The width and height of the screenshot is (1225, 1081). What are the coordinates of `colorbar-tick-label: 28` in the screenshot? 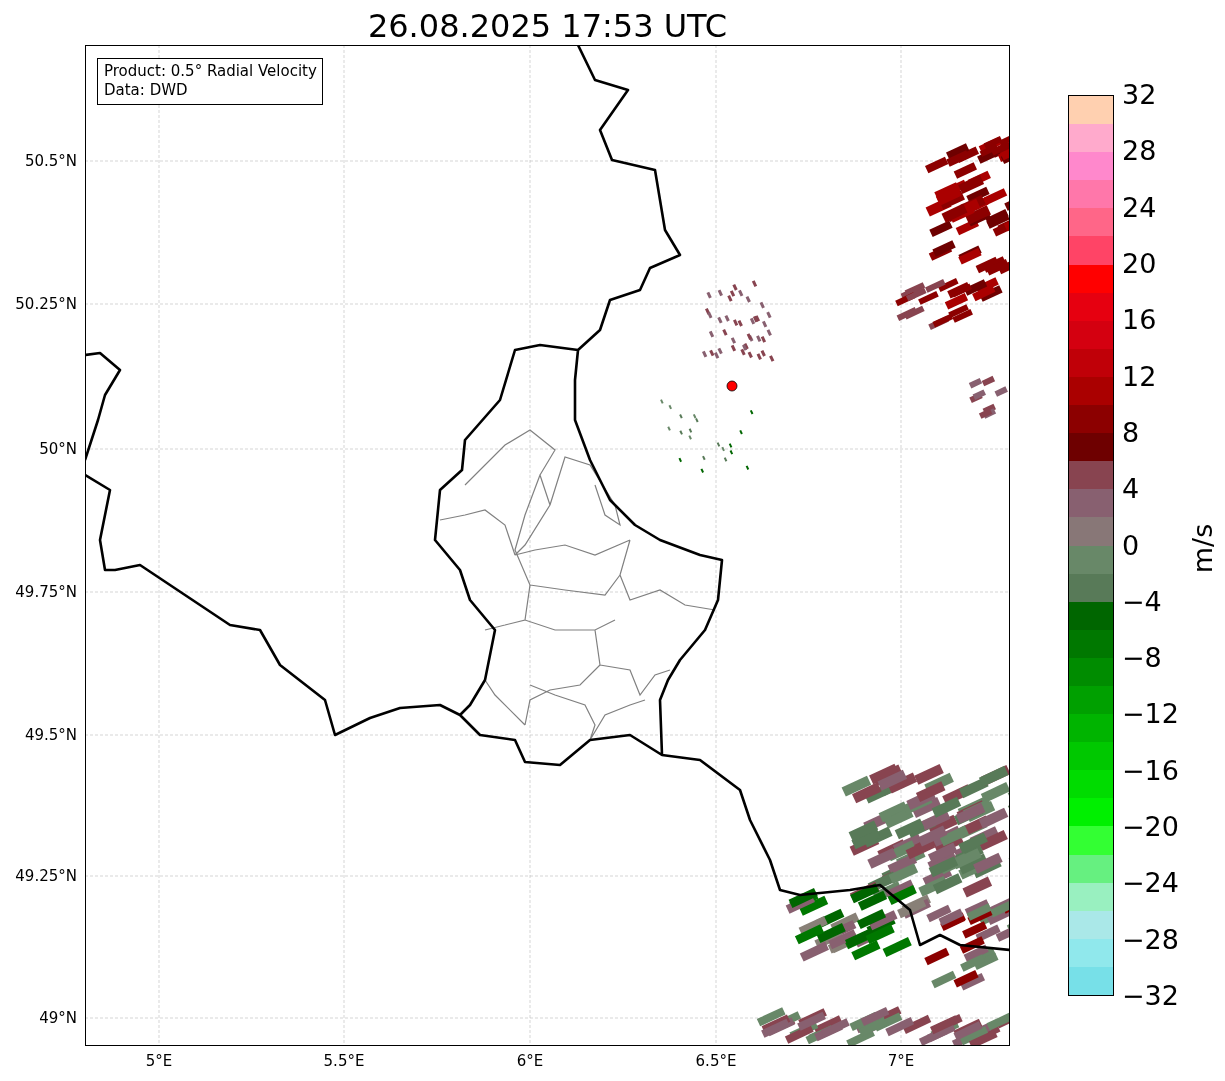 It's located at (1139, 151).